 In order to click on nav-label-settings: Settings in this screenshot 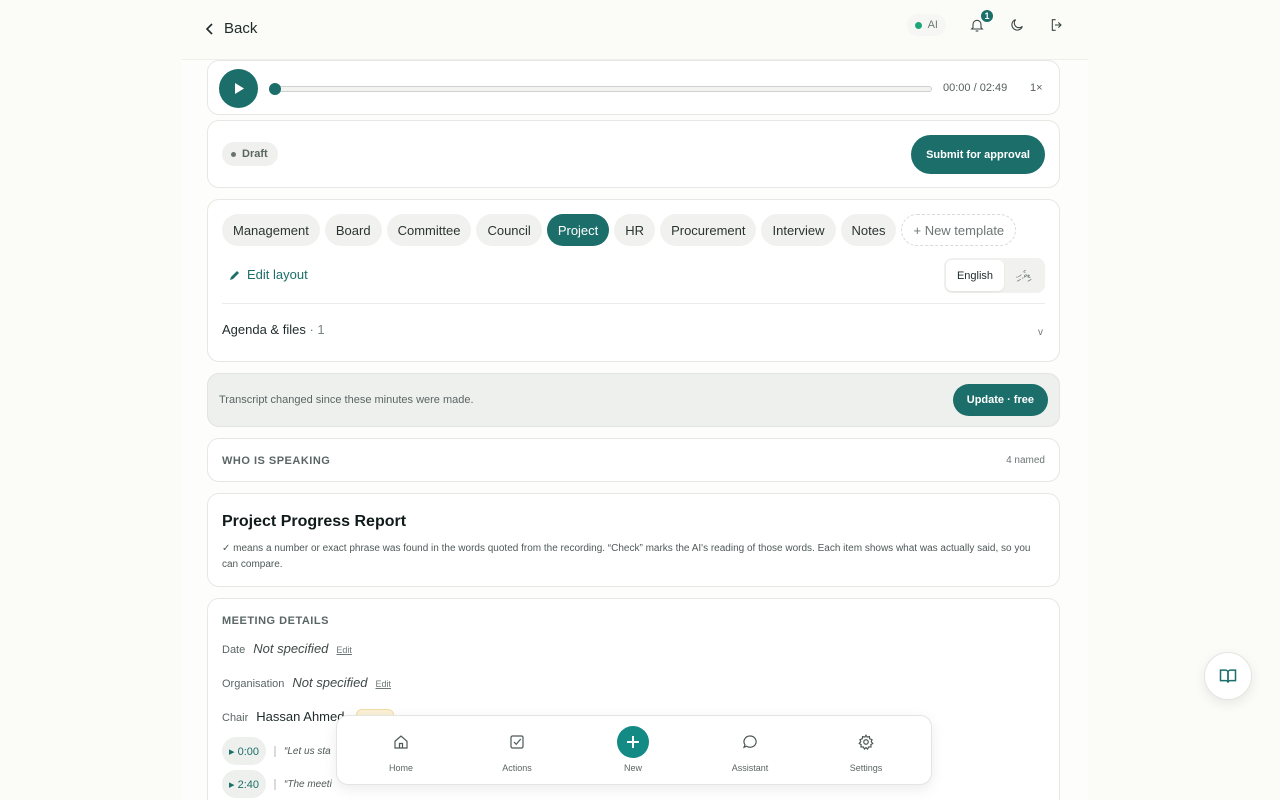, I will do `click(866, 768)`.